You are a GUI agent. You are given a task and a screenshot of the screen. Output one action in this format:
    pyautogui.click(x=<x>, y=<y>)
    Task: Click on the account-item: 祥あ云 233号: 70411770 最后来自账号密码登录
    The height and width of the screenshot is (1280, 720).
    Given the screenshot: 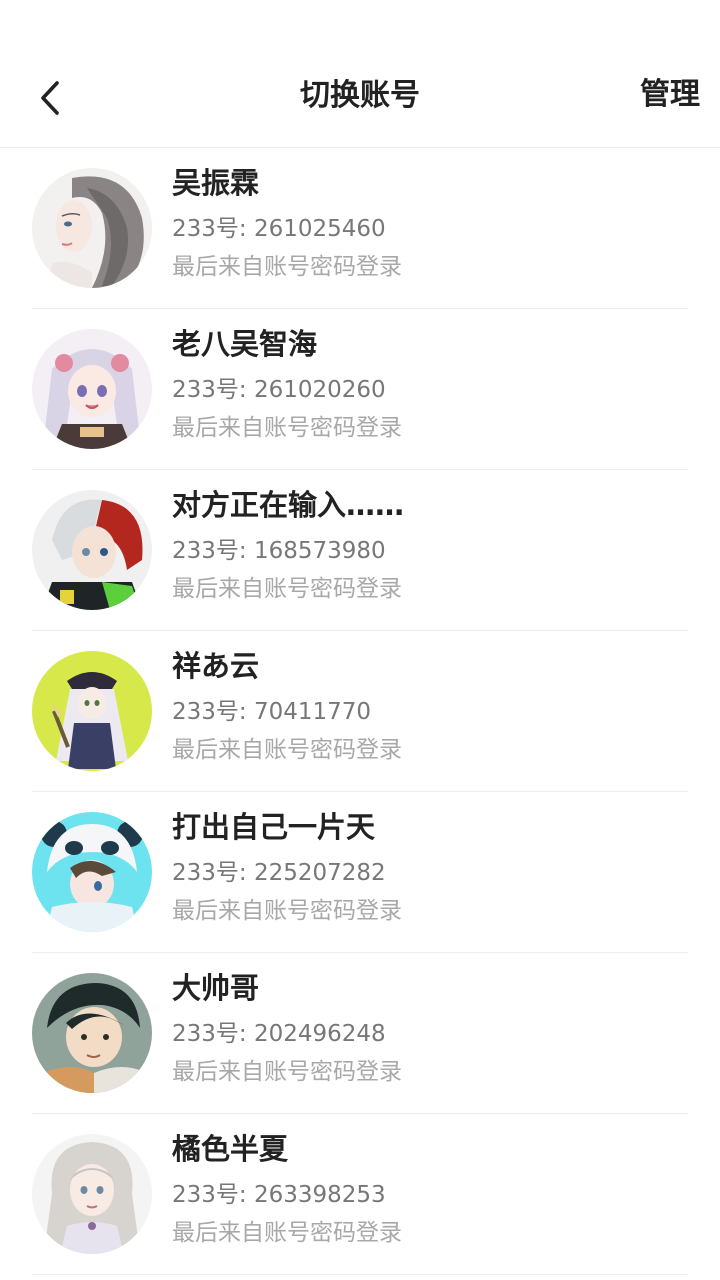 What is the action you would take?
    pyautogui.click(x=360, y=711)
    